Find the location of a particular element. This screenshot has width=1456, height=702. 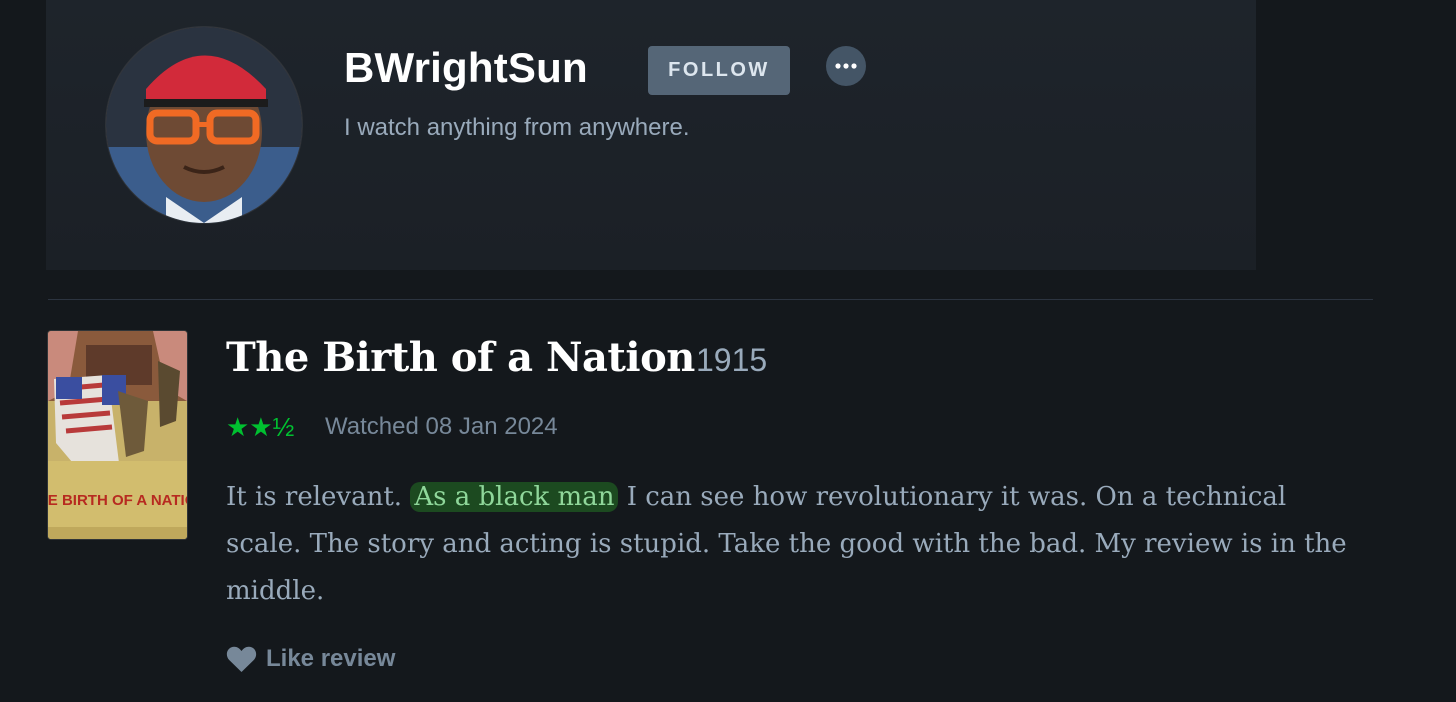

more-options-button is located at coordinates (846, 66).